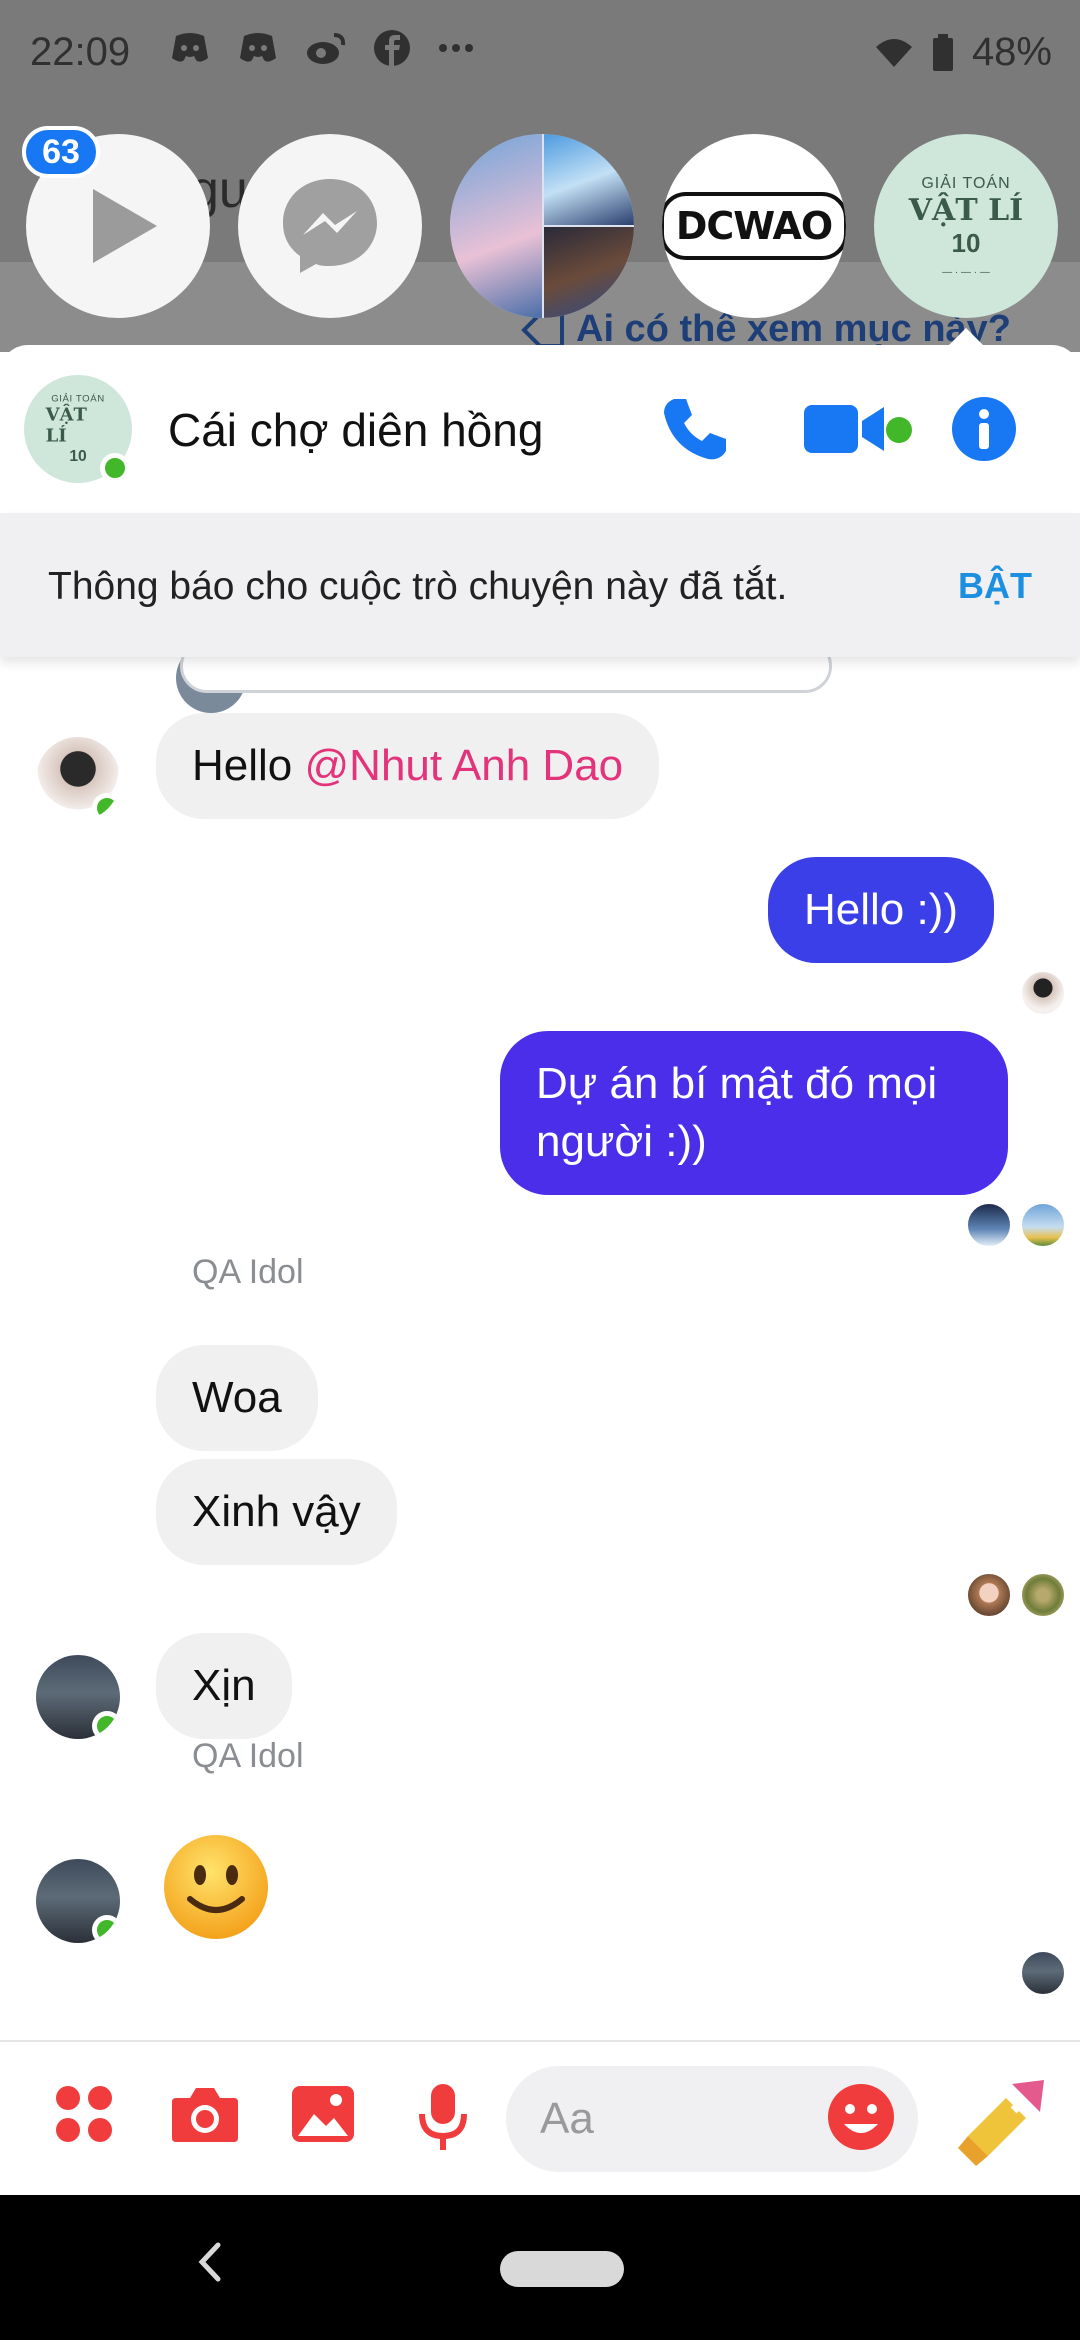 This screenshot has width=1080, height=2340. I want to click on message-text: Hello :)), so click(881, 909).